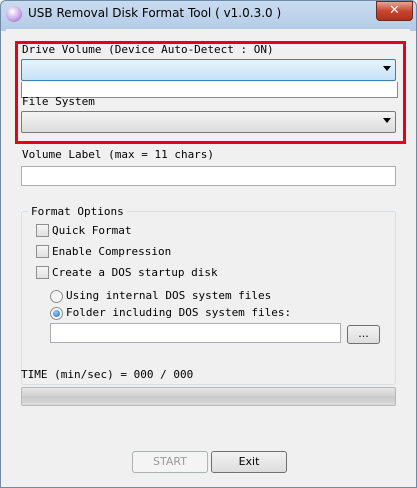  What do you see at coordinates (170, 462) in the screenshot?
I see `start-button: START` at bounding box center [170, 462].